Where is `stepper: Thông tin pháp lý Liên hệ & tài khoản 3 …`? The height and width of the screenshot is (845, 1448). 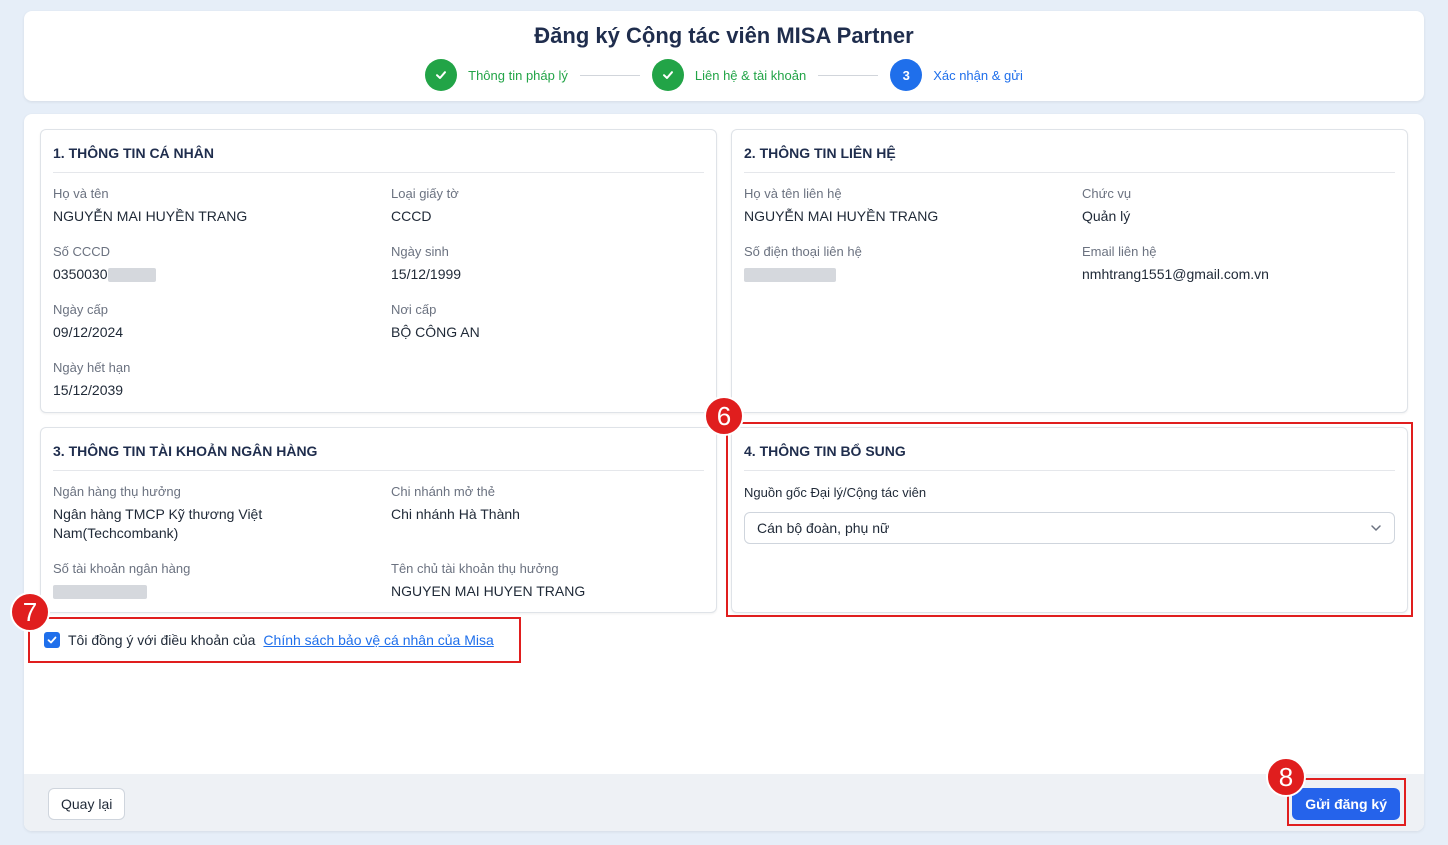 stepper: Thông tin pháp lý Liên hệ & tài khoản 3 … is located at coordinates (724, 75).